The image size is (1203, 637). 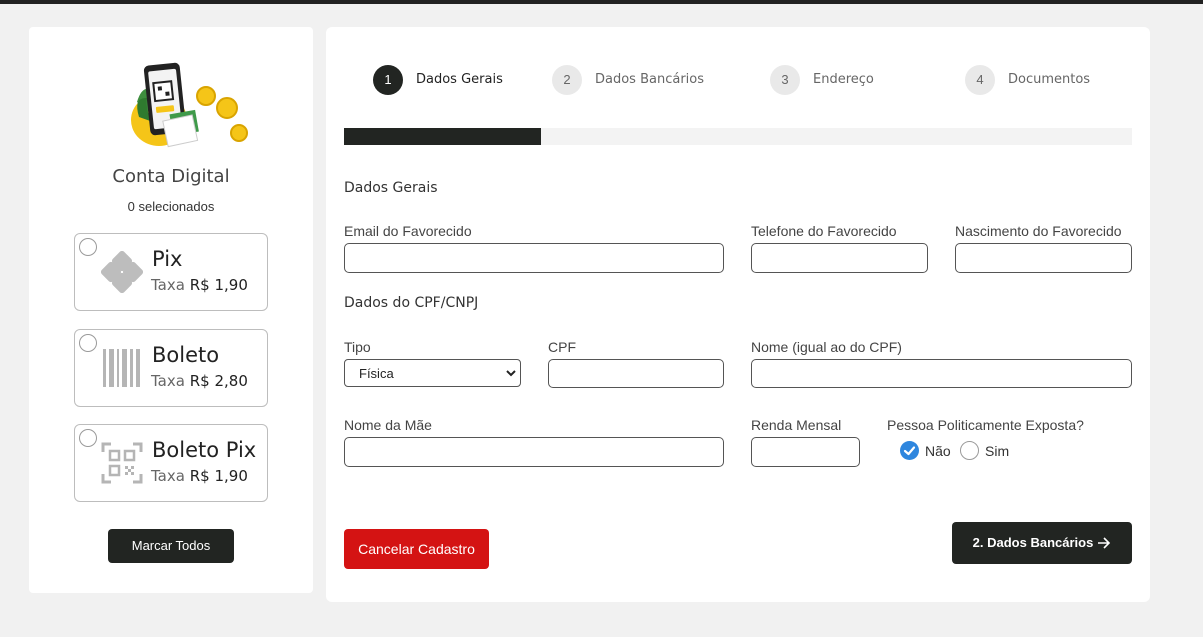 What do you see at coordinates (839, 258) in the screenshot?
I see `phone-field` at bounding box center [839, 258].